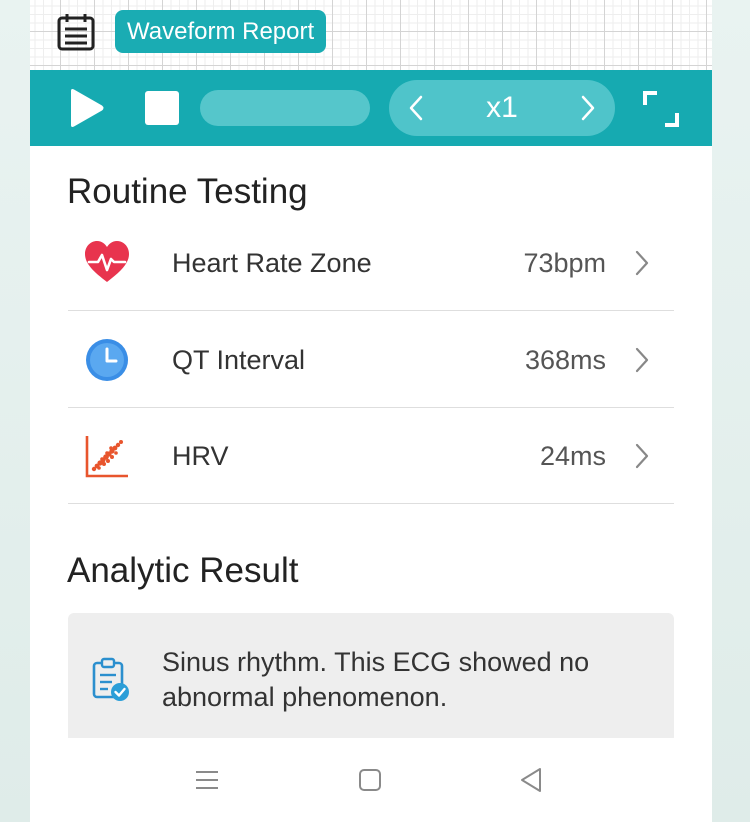 This screenshot has width=750, height=822. Describe the element at coordinates (239, 360) in the screenshot. I see `row-label: QT Interval` at that location.